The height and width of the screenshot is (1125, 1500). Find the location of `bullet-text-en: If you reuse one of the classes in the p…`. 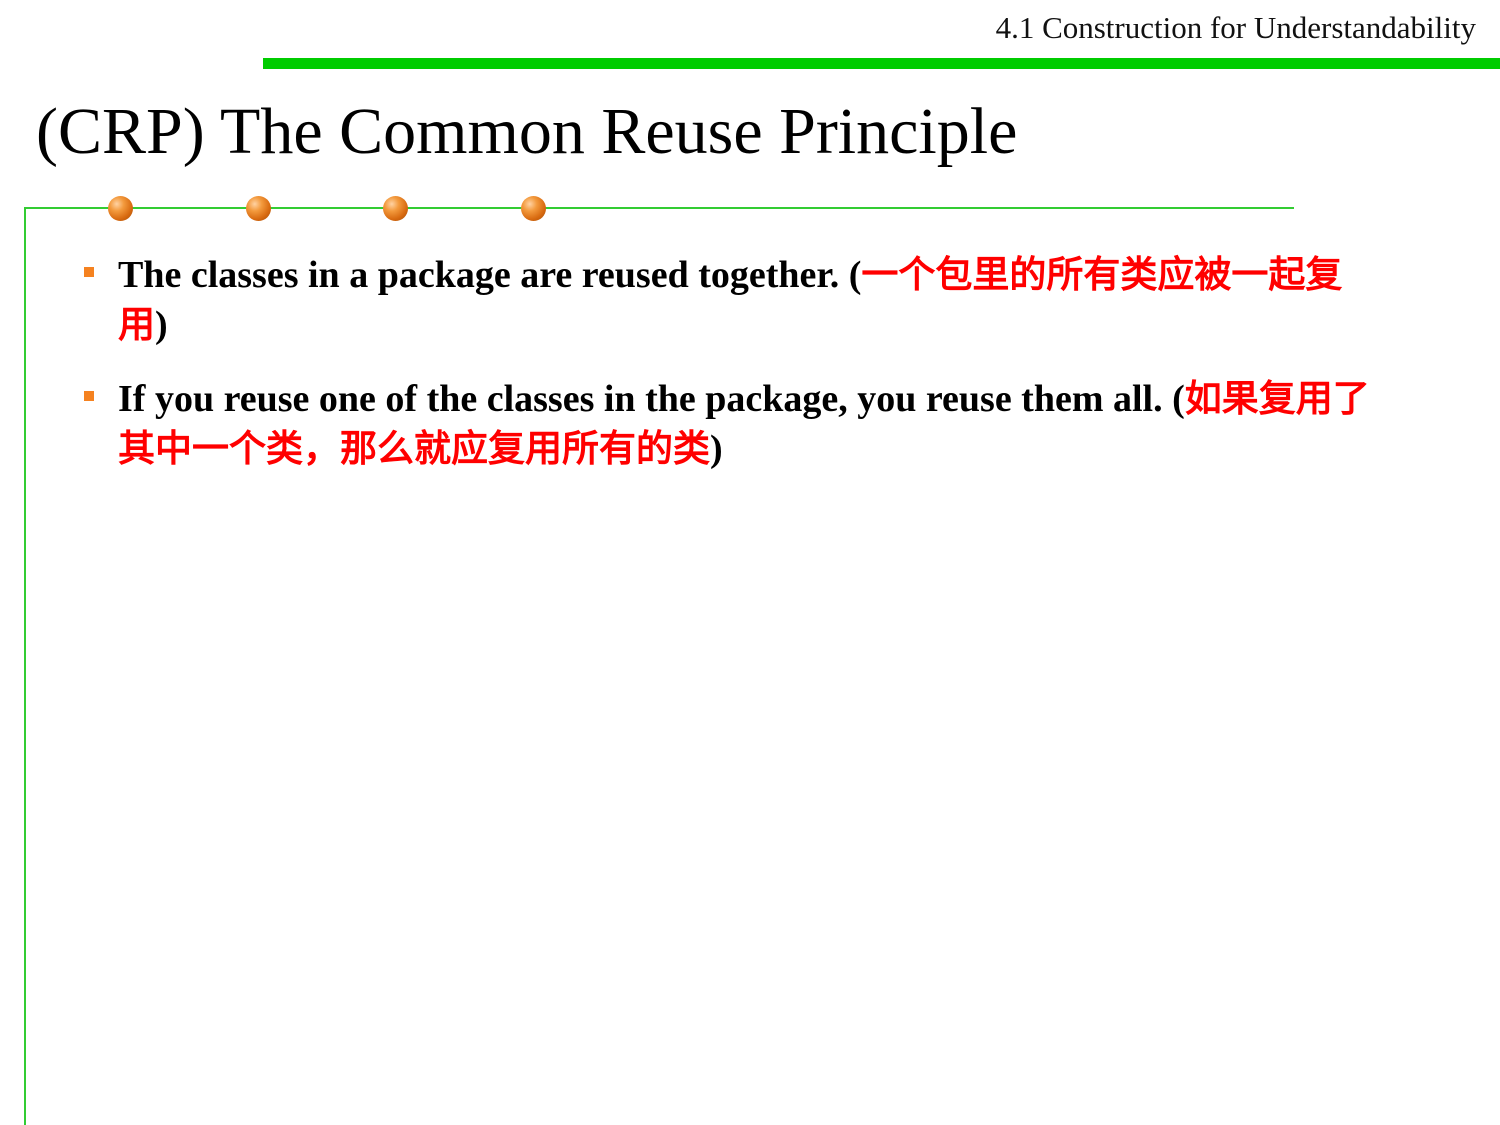

bullet-text-en: If you reuse one of the classes in the p… is located at coordinates (651, 399).